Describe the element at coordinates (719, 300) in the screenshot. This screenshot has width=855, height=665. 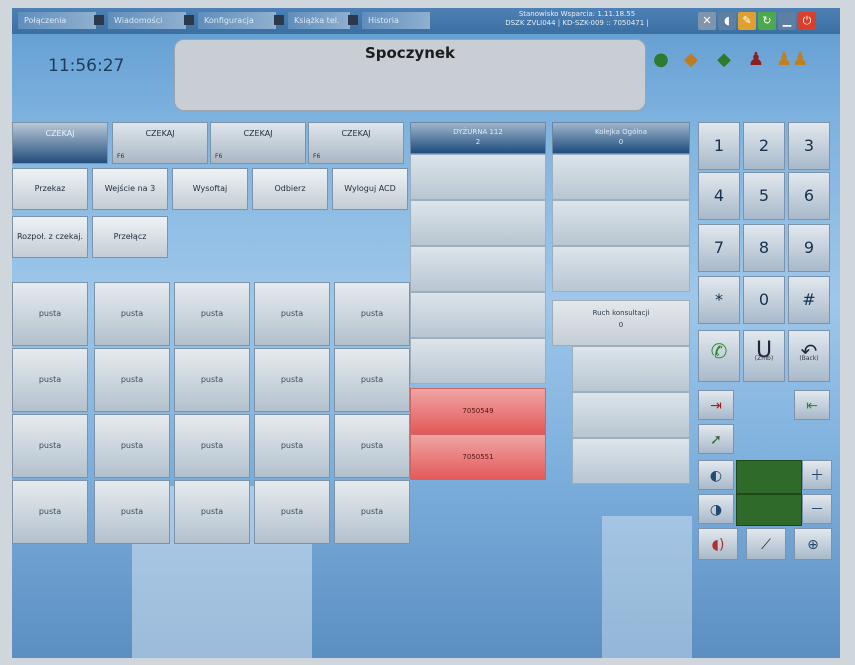
I see `keypad-key: *` at that location.